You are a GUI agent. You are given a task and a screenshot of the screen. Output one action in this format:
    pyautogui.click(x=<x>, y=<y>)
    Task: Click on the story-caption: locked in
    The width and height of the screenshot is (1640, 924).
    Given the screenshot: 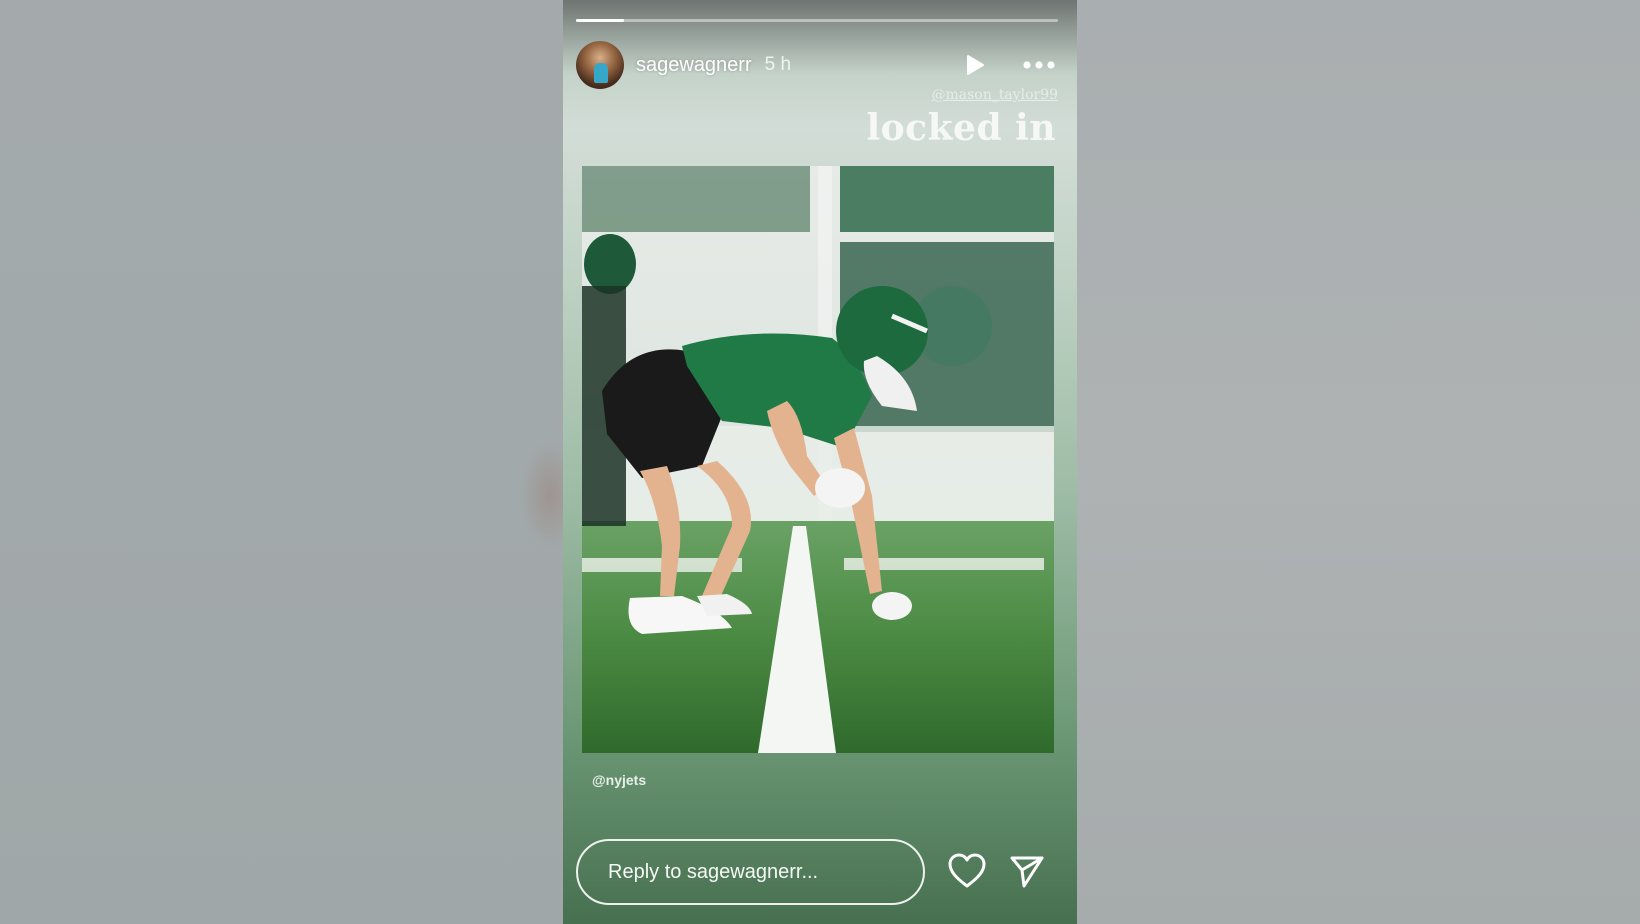 What is the action you would take?
    pyautogui.click(x=961, y=128)
    